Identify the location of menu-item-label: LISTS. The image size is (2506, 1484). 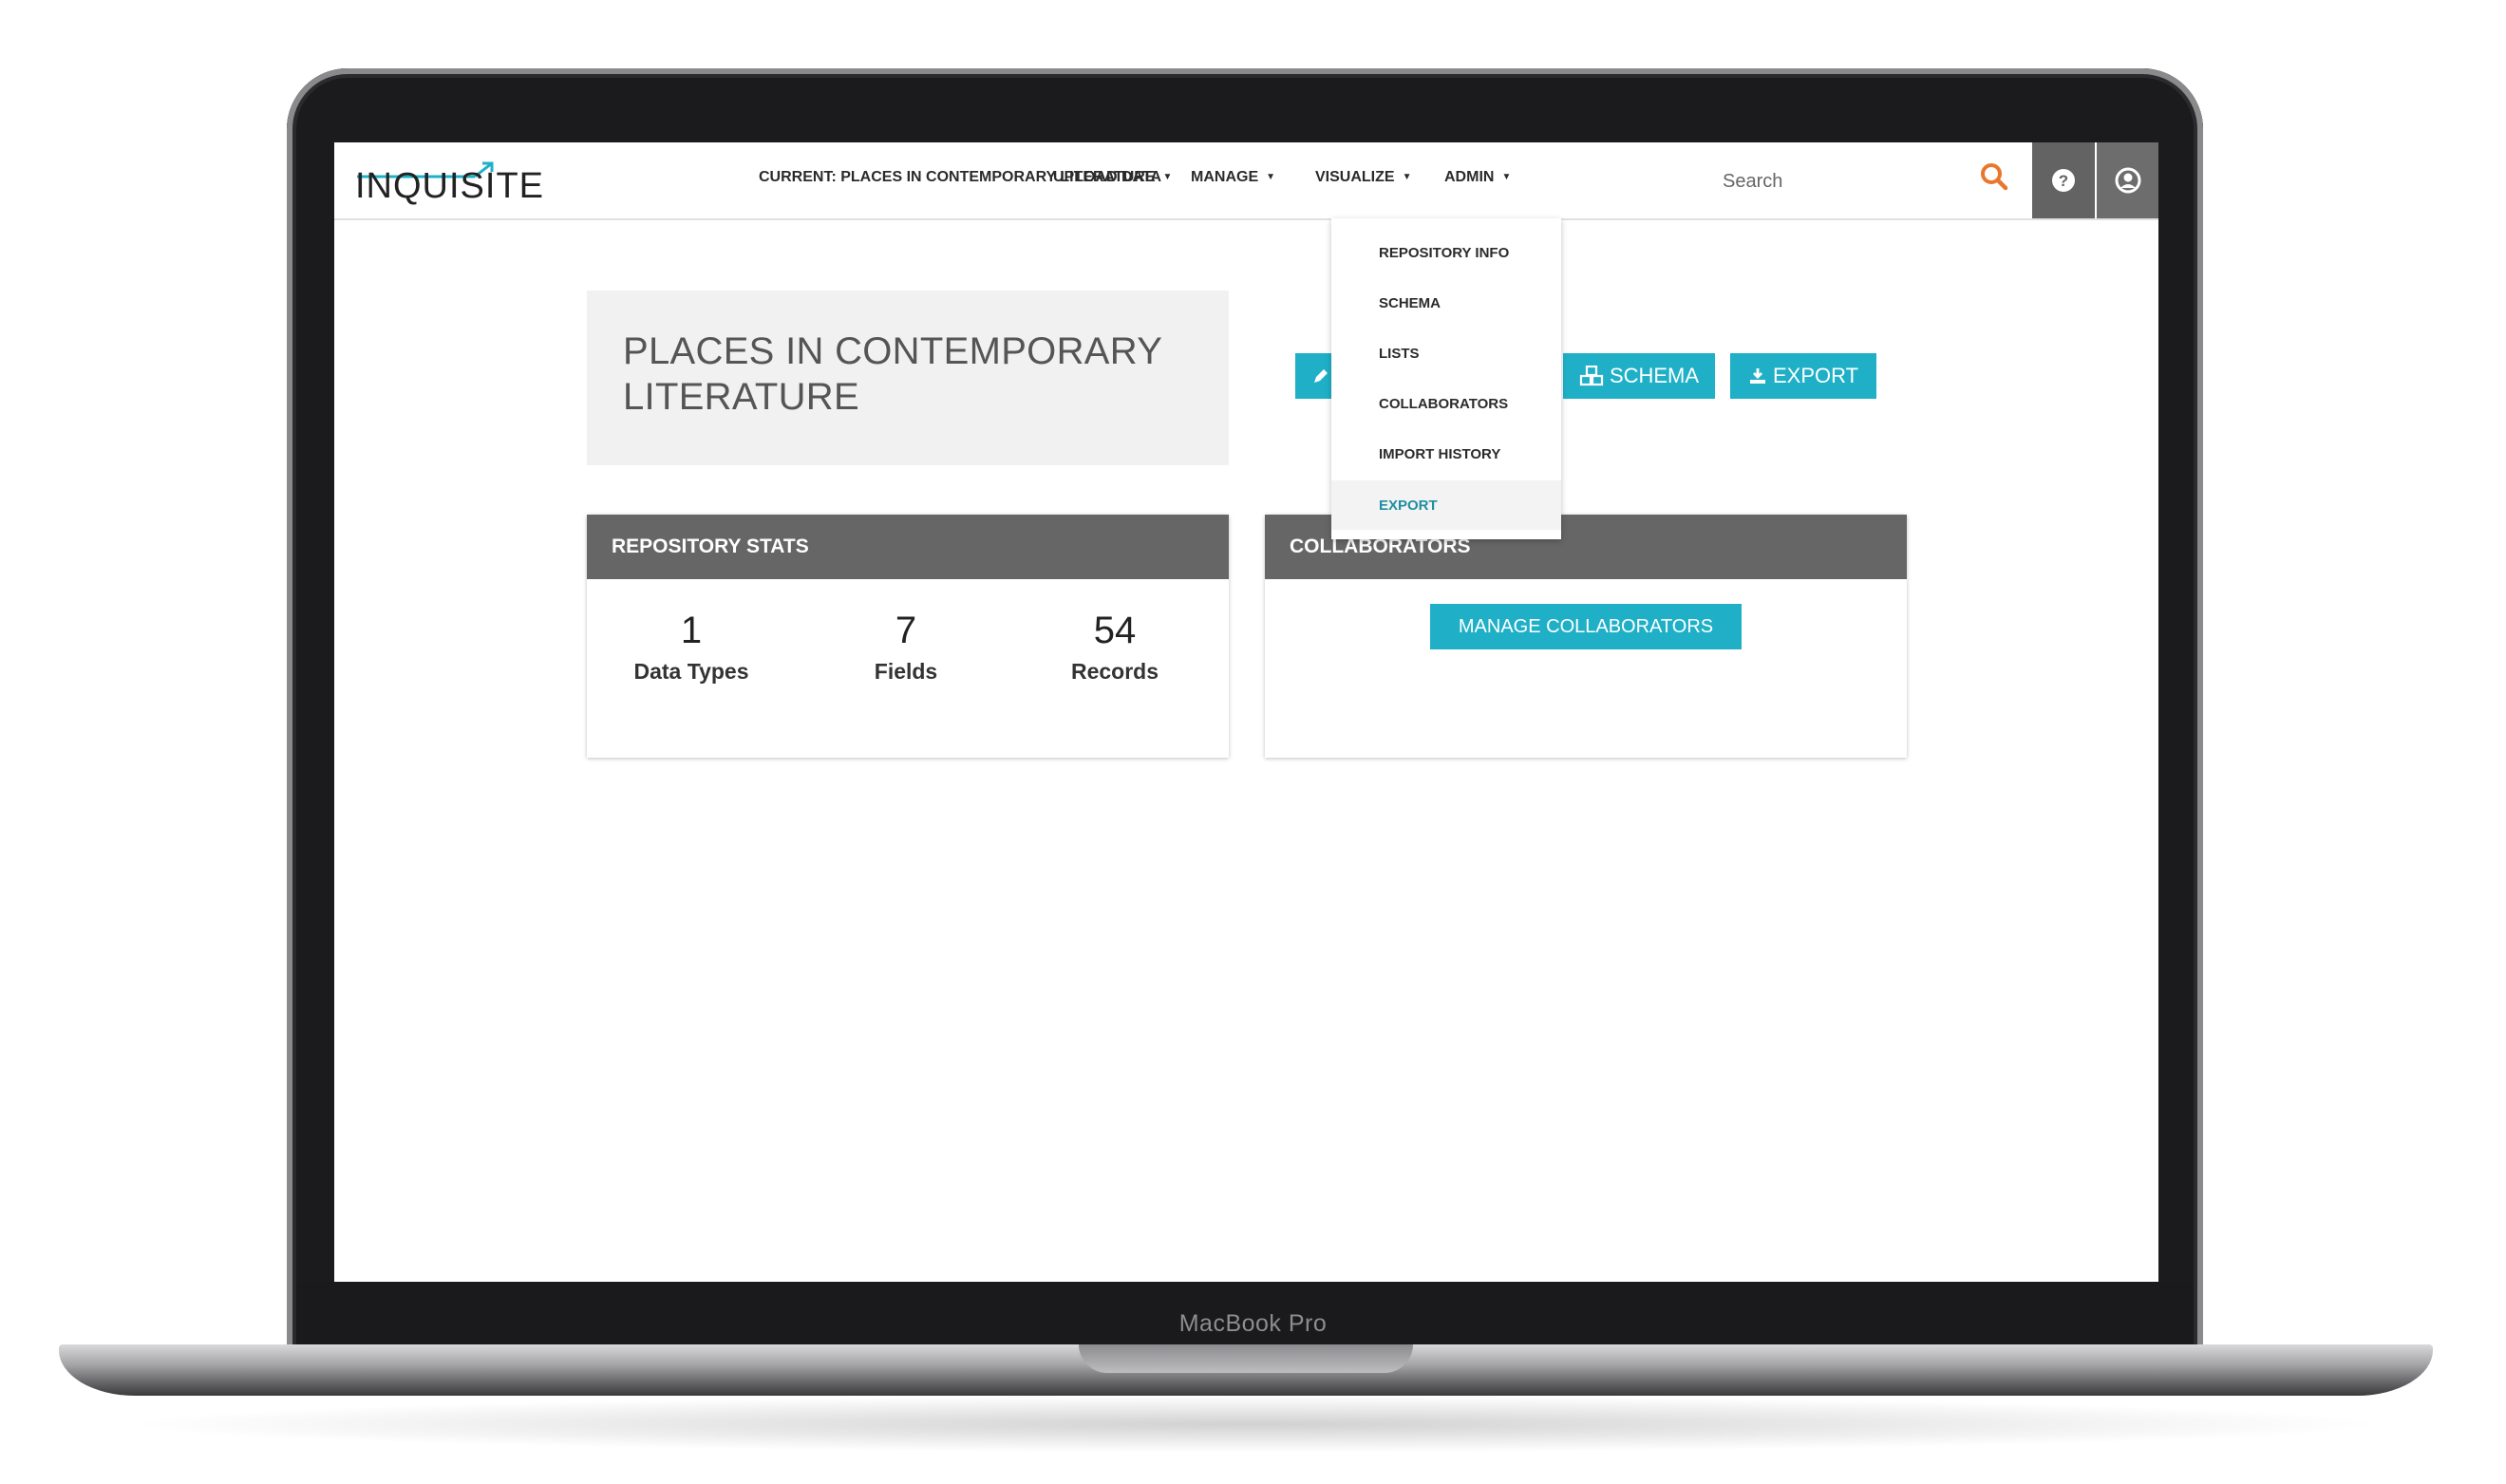
(1399, 354).